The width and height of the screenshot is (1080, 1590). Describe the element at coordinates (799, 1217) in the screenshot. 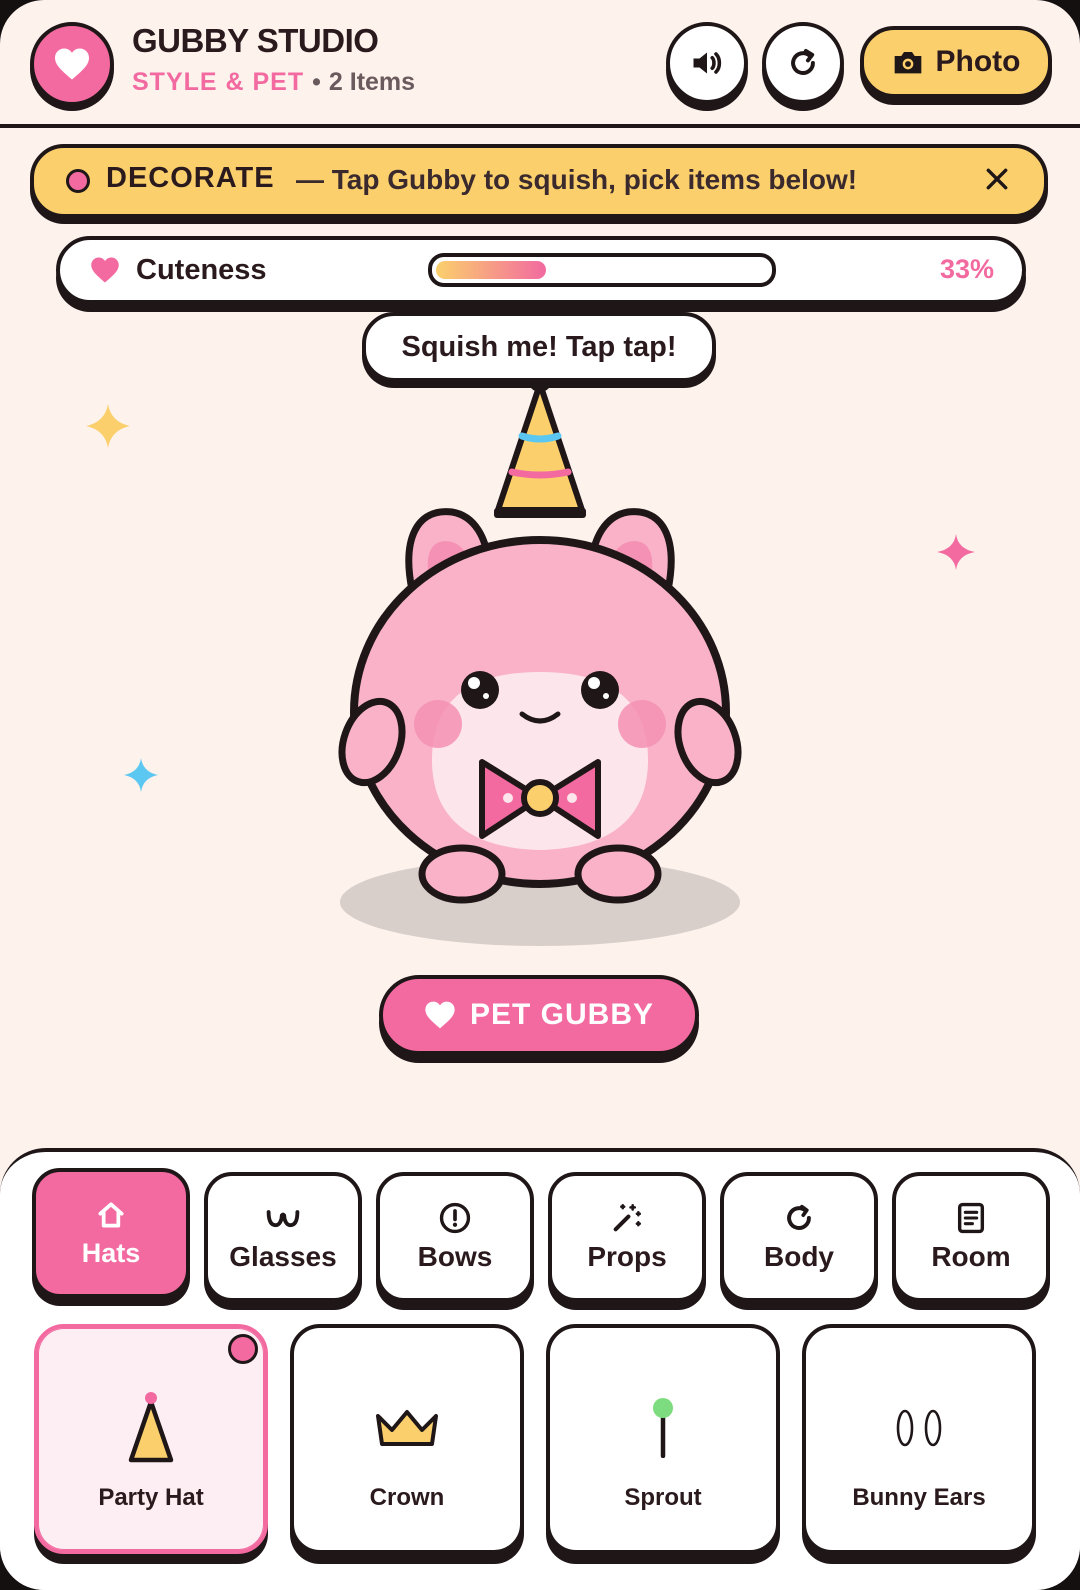

I see `refresh-icon` at that location.